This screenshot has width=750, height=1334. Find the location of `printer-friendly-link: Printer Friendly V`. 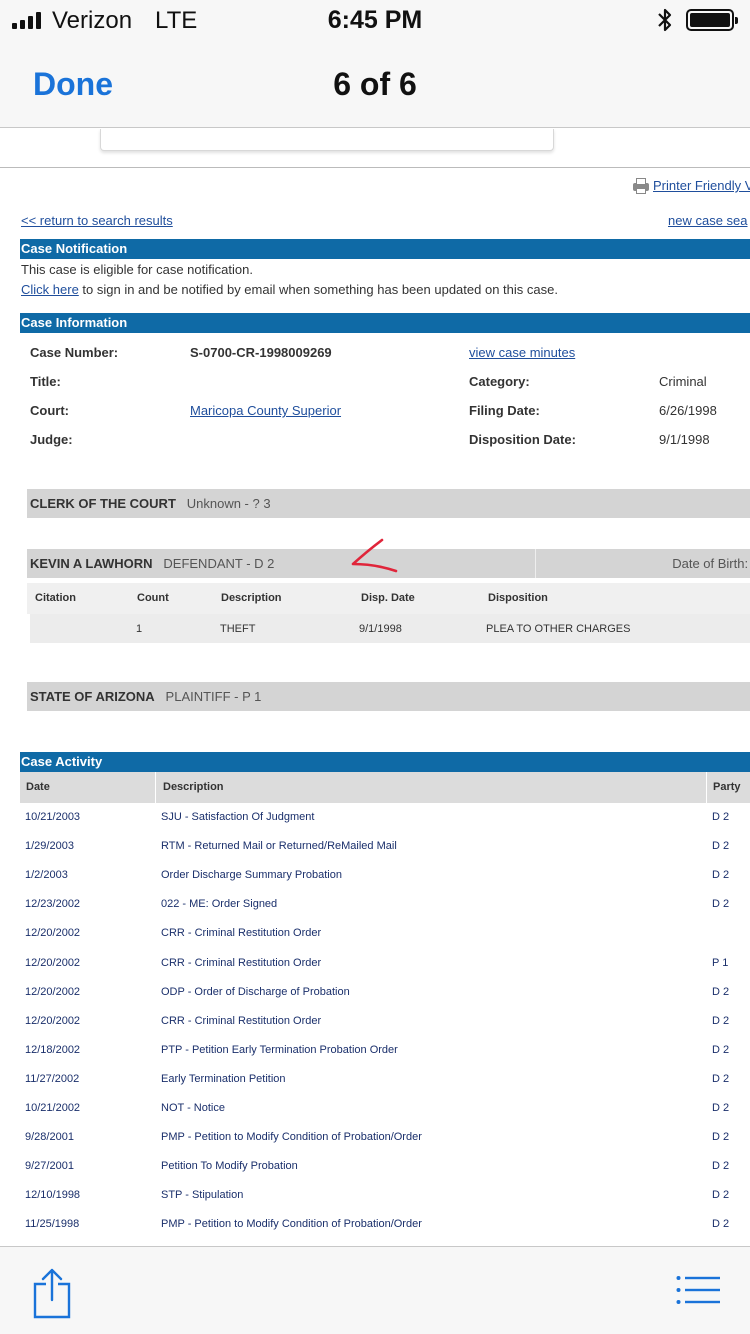

printer-friendly-link: Printer Friendly V is located at coordinates (701, 185).